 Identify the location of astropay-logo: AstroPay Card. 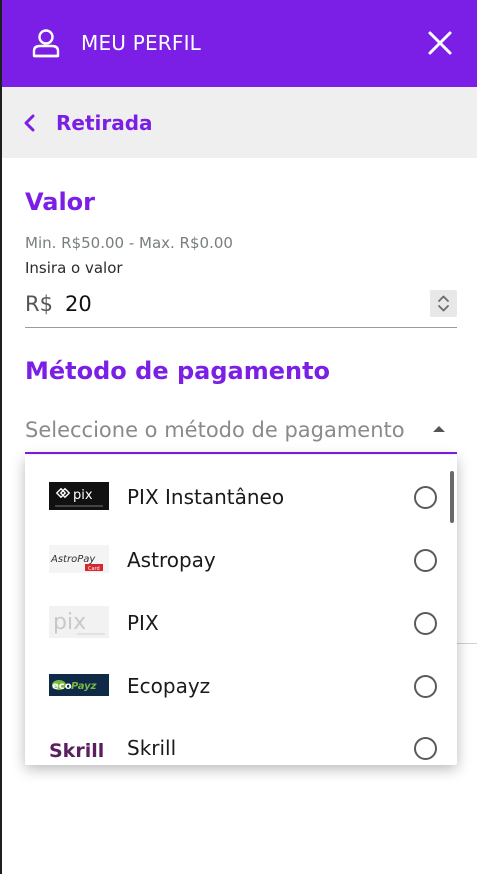
(79, 559).